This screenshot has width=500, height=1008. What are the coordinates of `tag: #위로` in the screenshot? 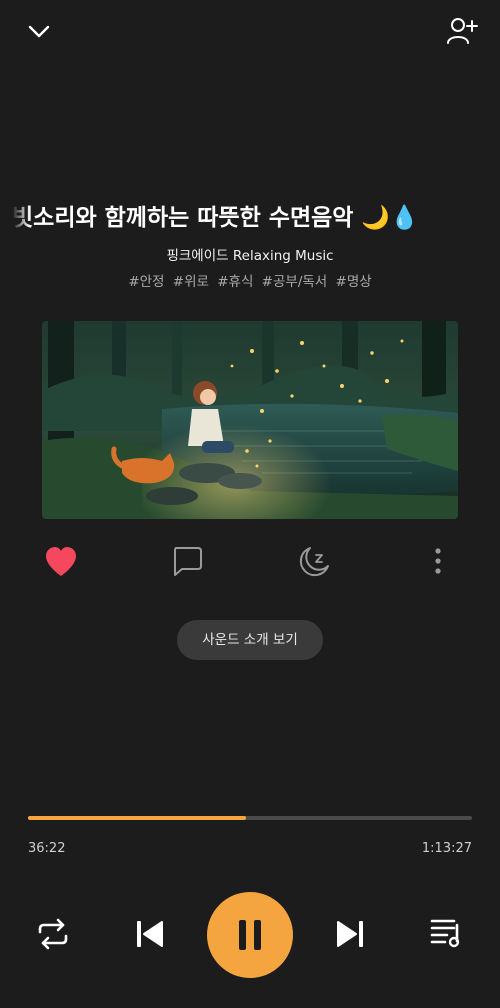 It's located at (191, 282).